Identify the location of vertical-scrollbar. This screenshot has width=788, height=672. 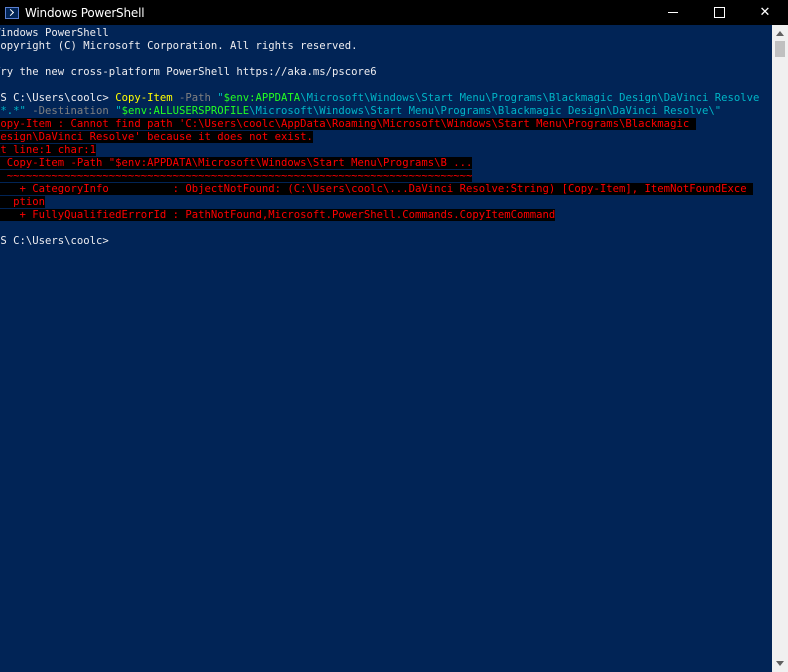
(780, 348).